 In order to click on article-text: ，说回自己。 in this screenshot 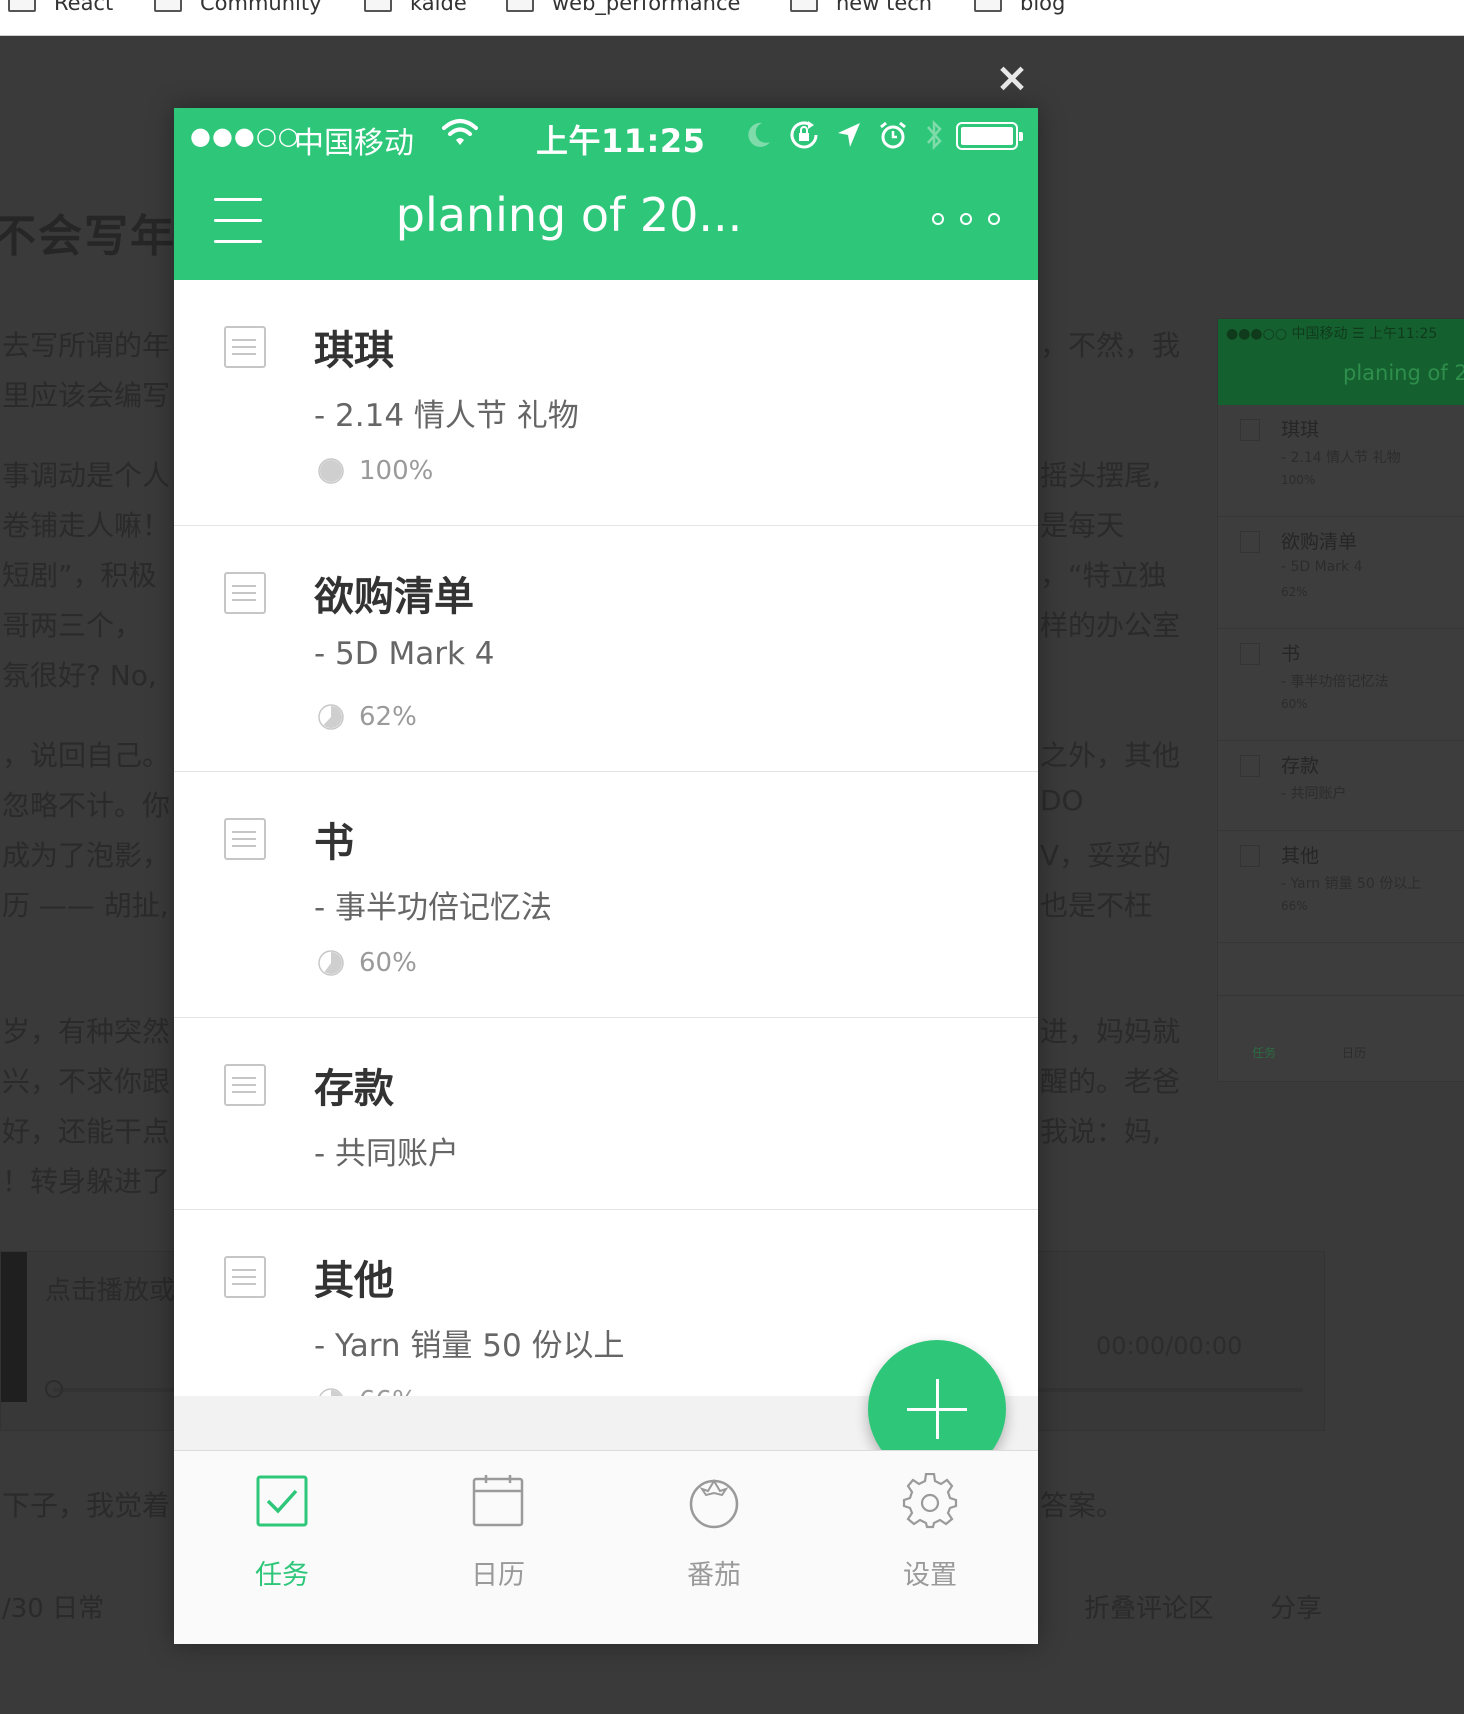, I will do `click(86, 755)`.